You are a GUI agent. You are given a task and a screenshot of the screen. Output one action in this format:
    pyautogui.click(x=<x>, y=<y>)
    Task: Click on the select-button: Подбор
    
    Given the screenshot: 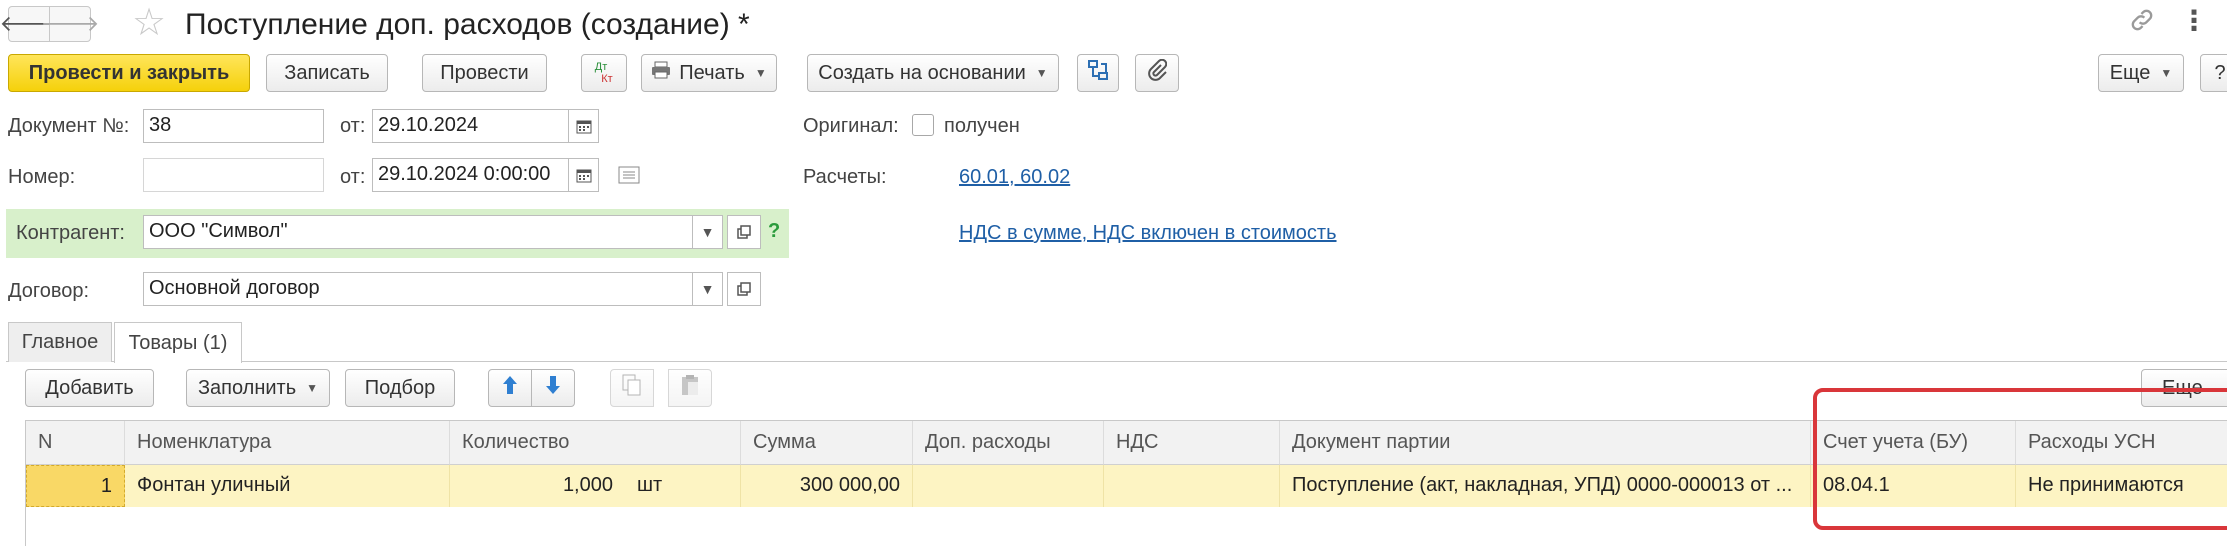 What is the action you would take?
    pyautogui.click(x=400, y=388)
    